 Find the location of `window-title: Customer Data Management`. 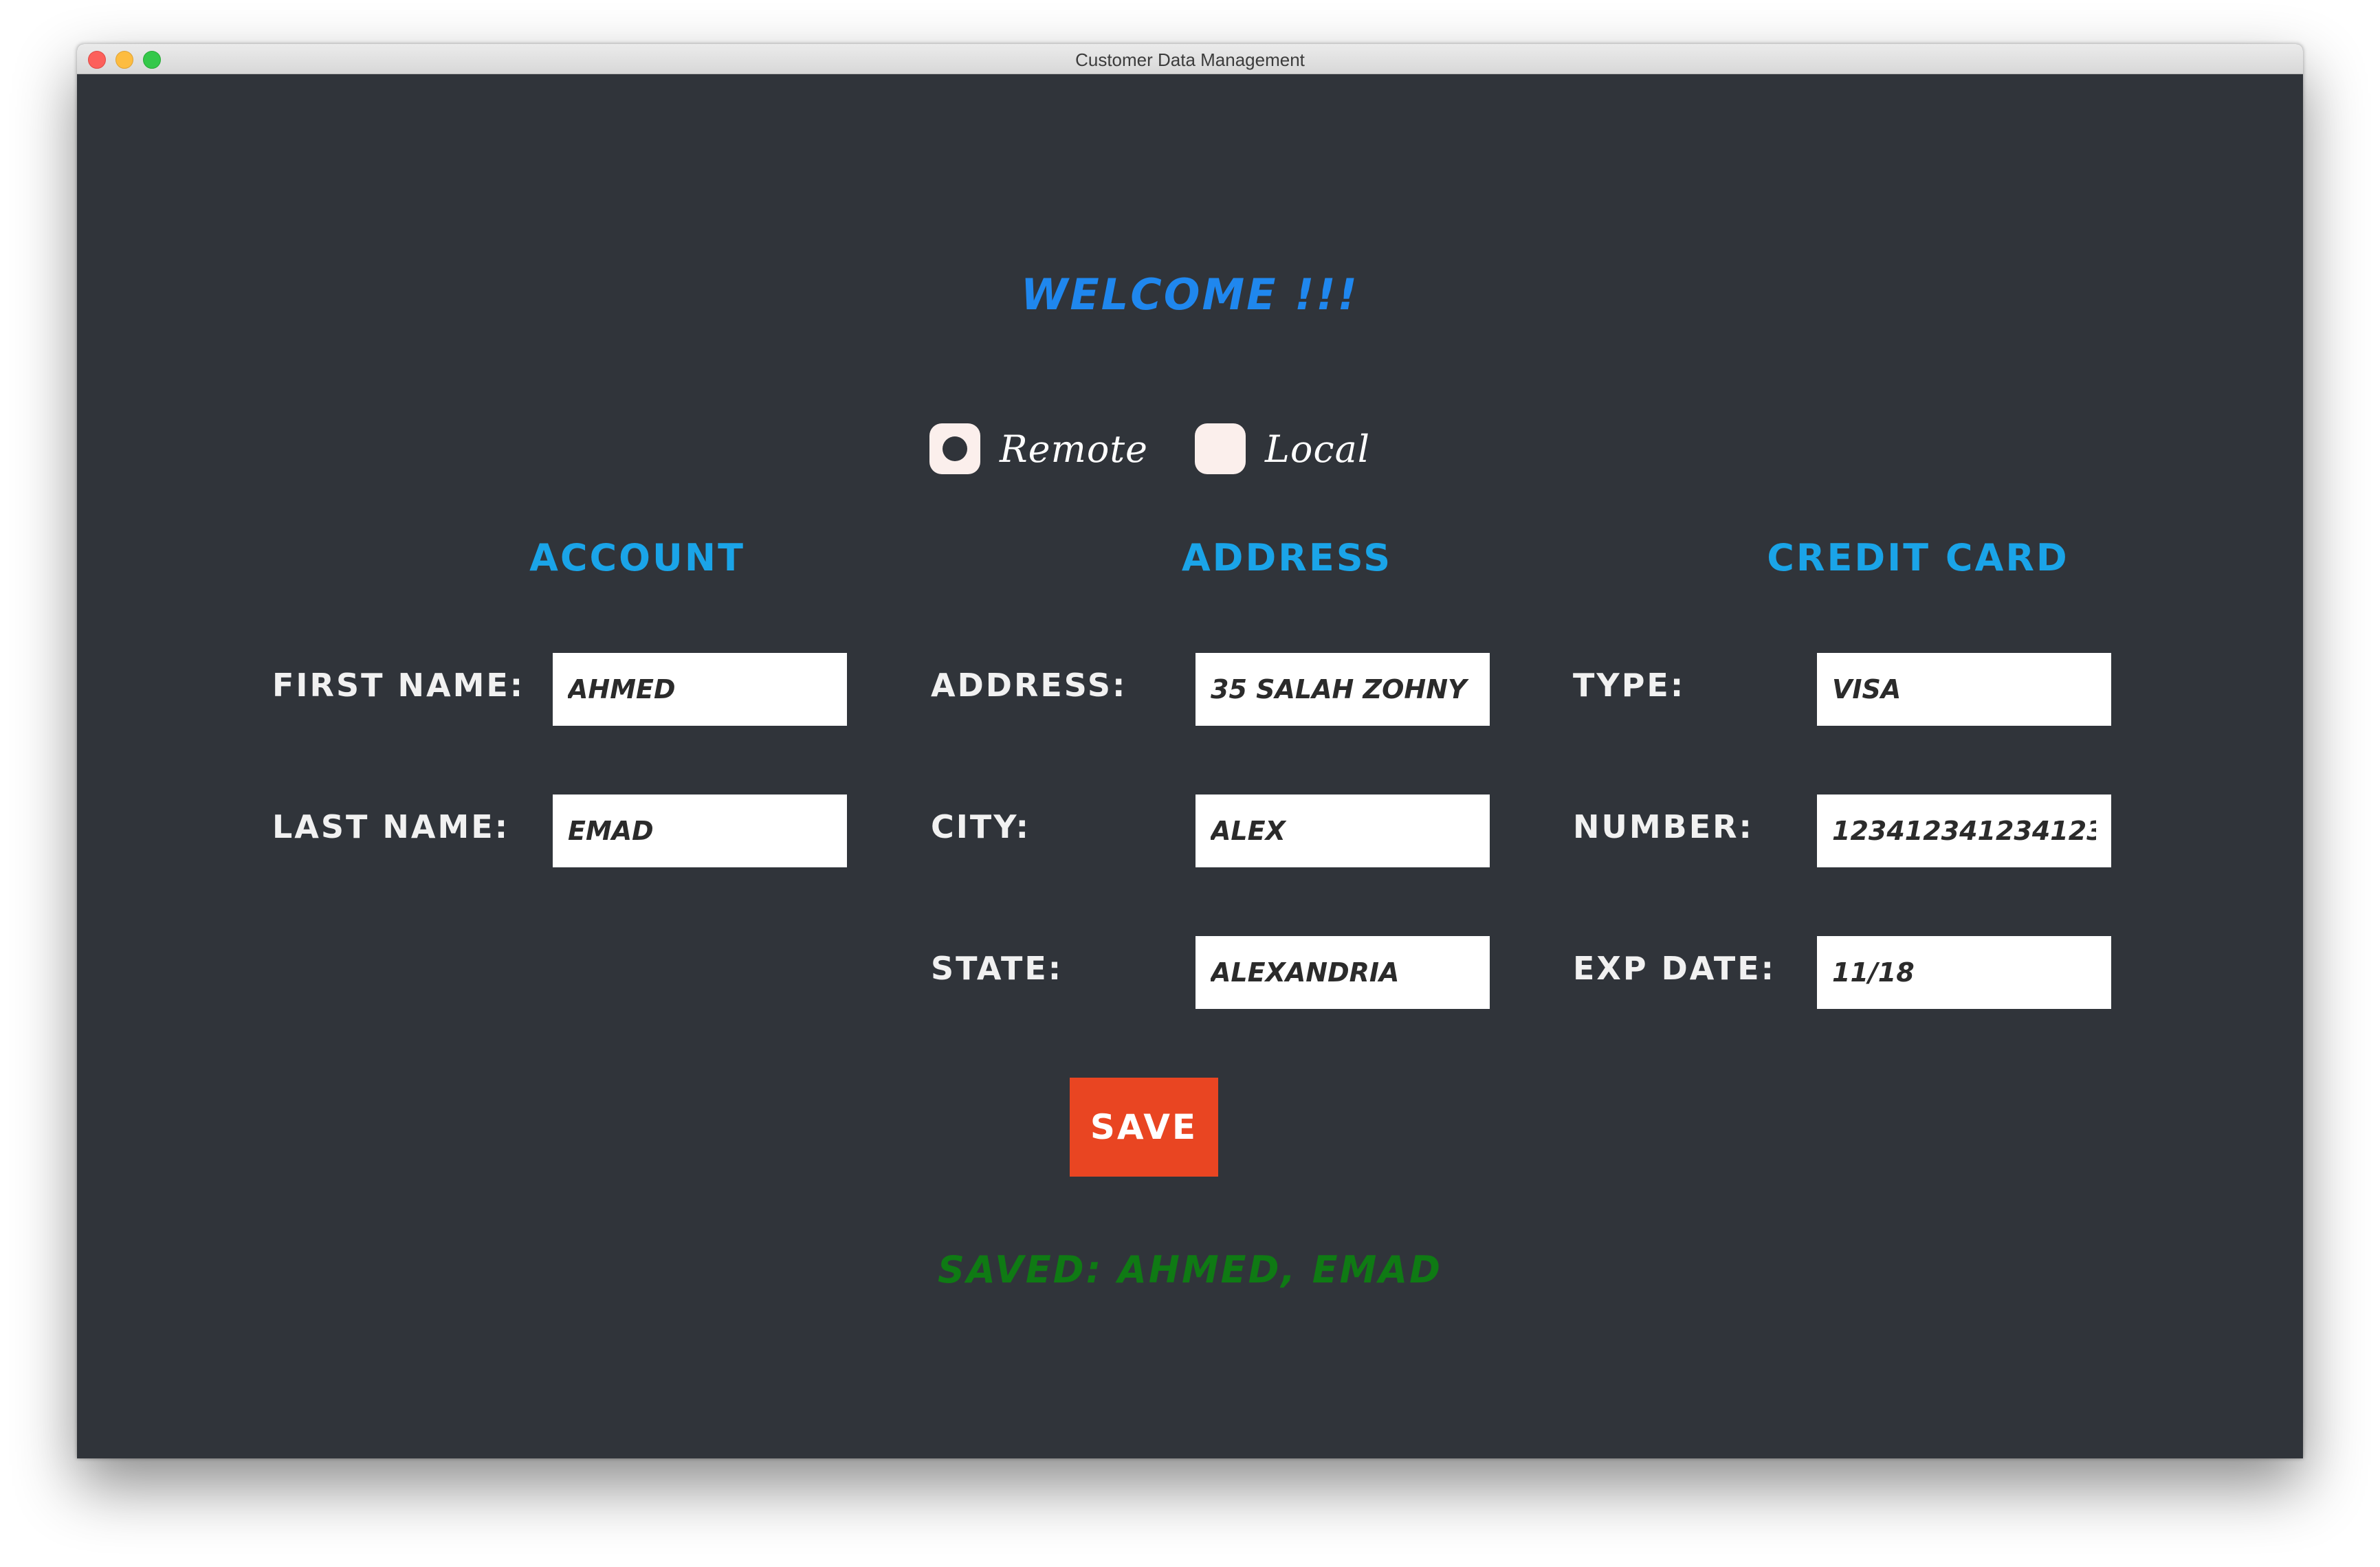

window-title: Customer Data Management is located at coordinates (1190, 59).